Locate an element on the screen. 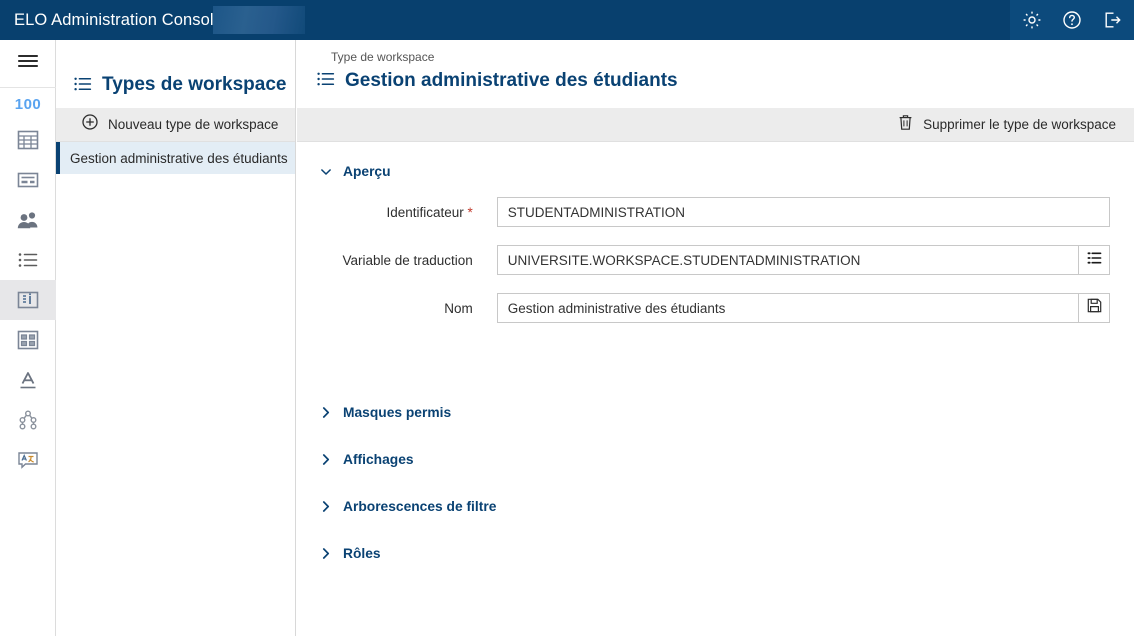  sidebar-item-masks is located at coordinates (28, 140).